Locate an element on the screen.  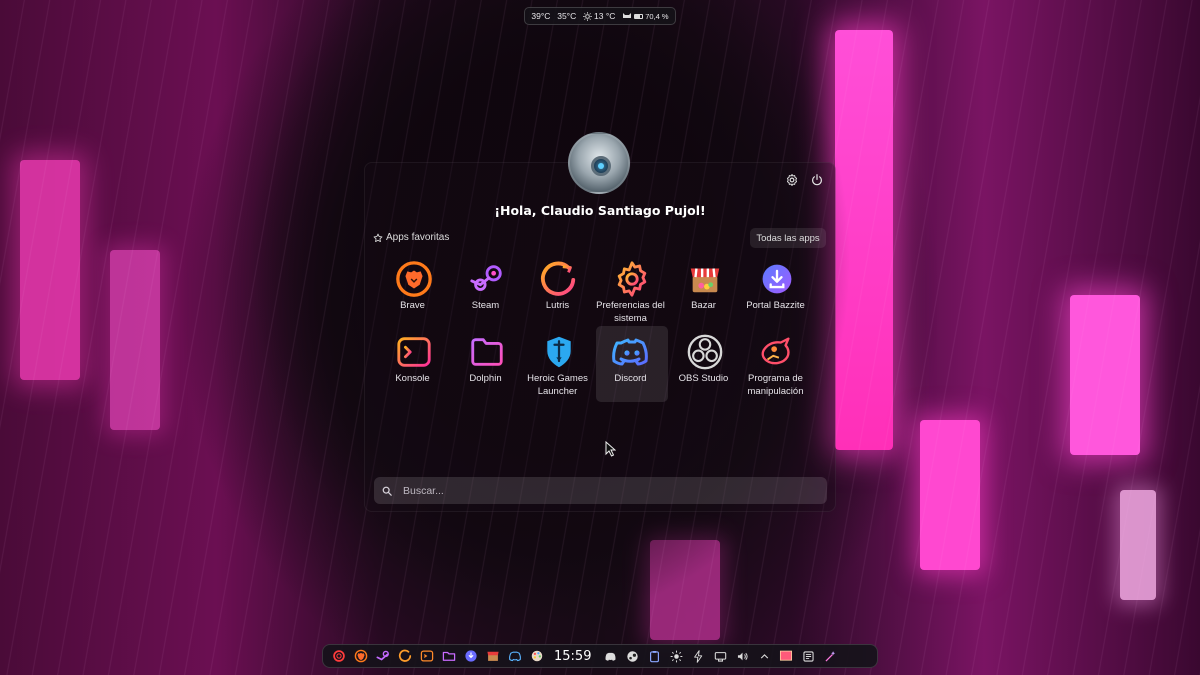
all-apps-button: Todas las apps is located at coordinates (788, 238).